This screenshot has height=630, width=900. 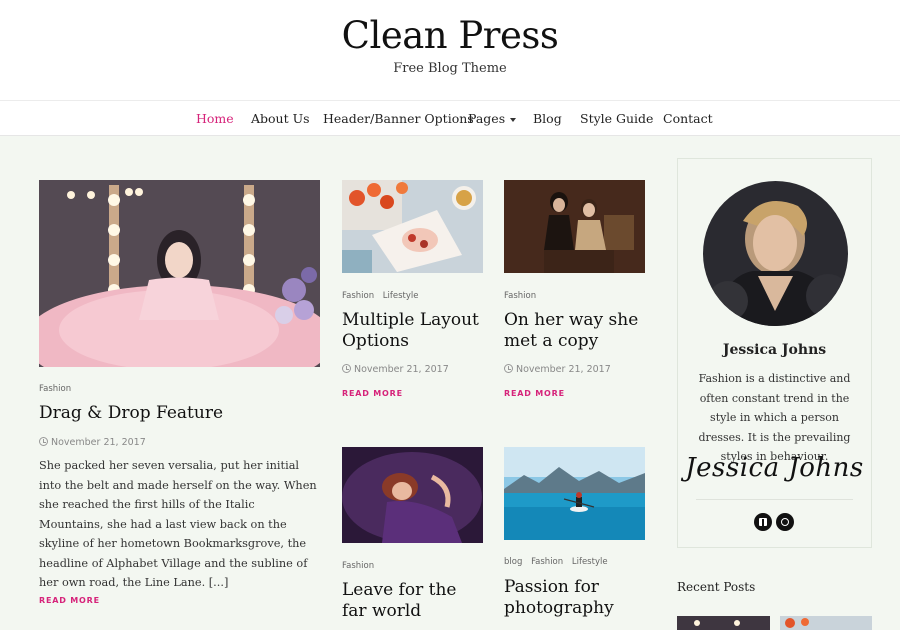 I want to click on caret-down-icon, so click(x=513, y=119).